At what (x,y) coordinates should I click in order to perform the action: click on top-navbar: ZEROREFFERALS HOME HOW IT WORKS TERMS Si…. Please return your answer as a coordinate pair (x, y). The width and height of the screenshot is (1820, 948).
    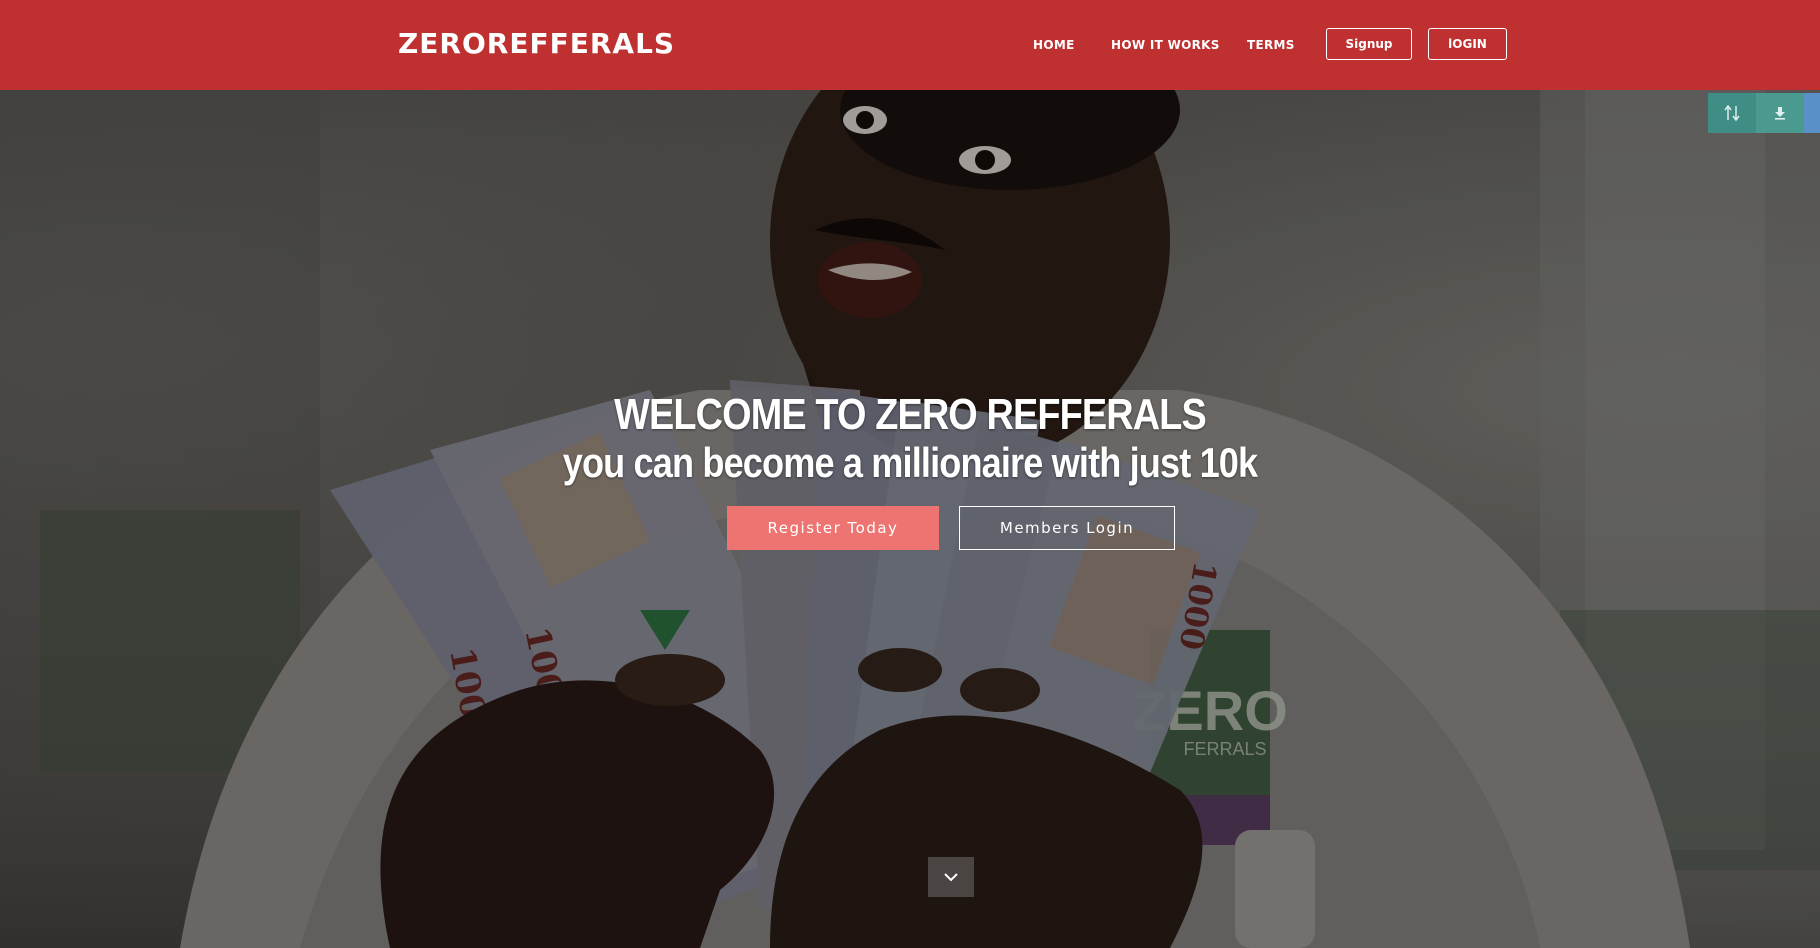
    Looking at the image, I should click on (910, 45).